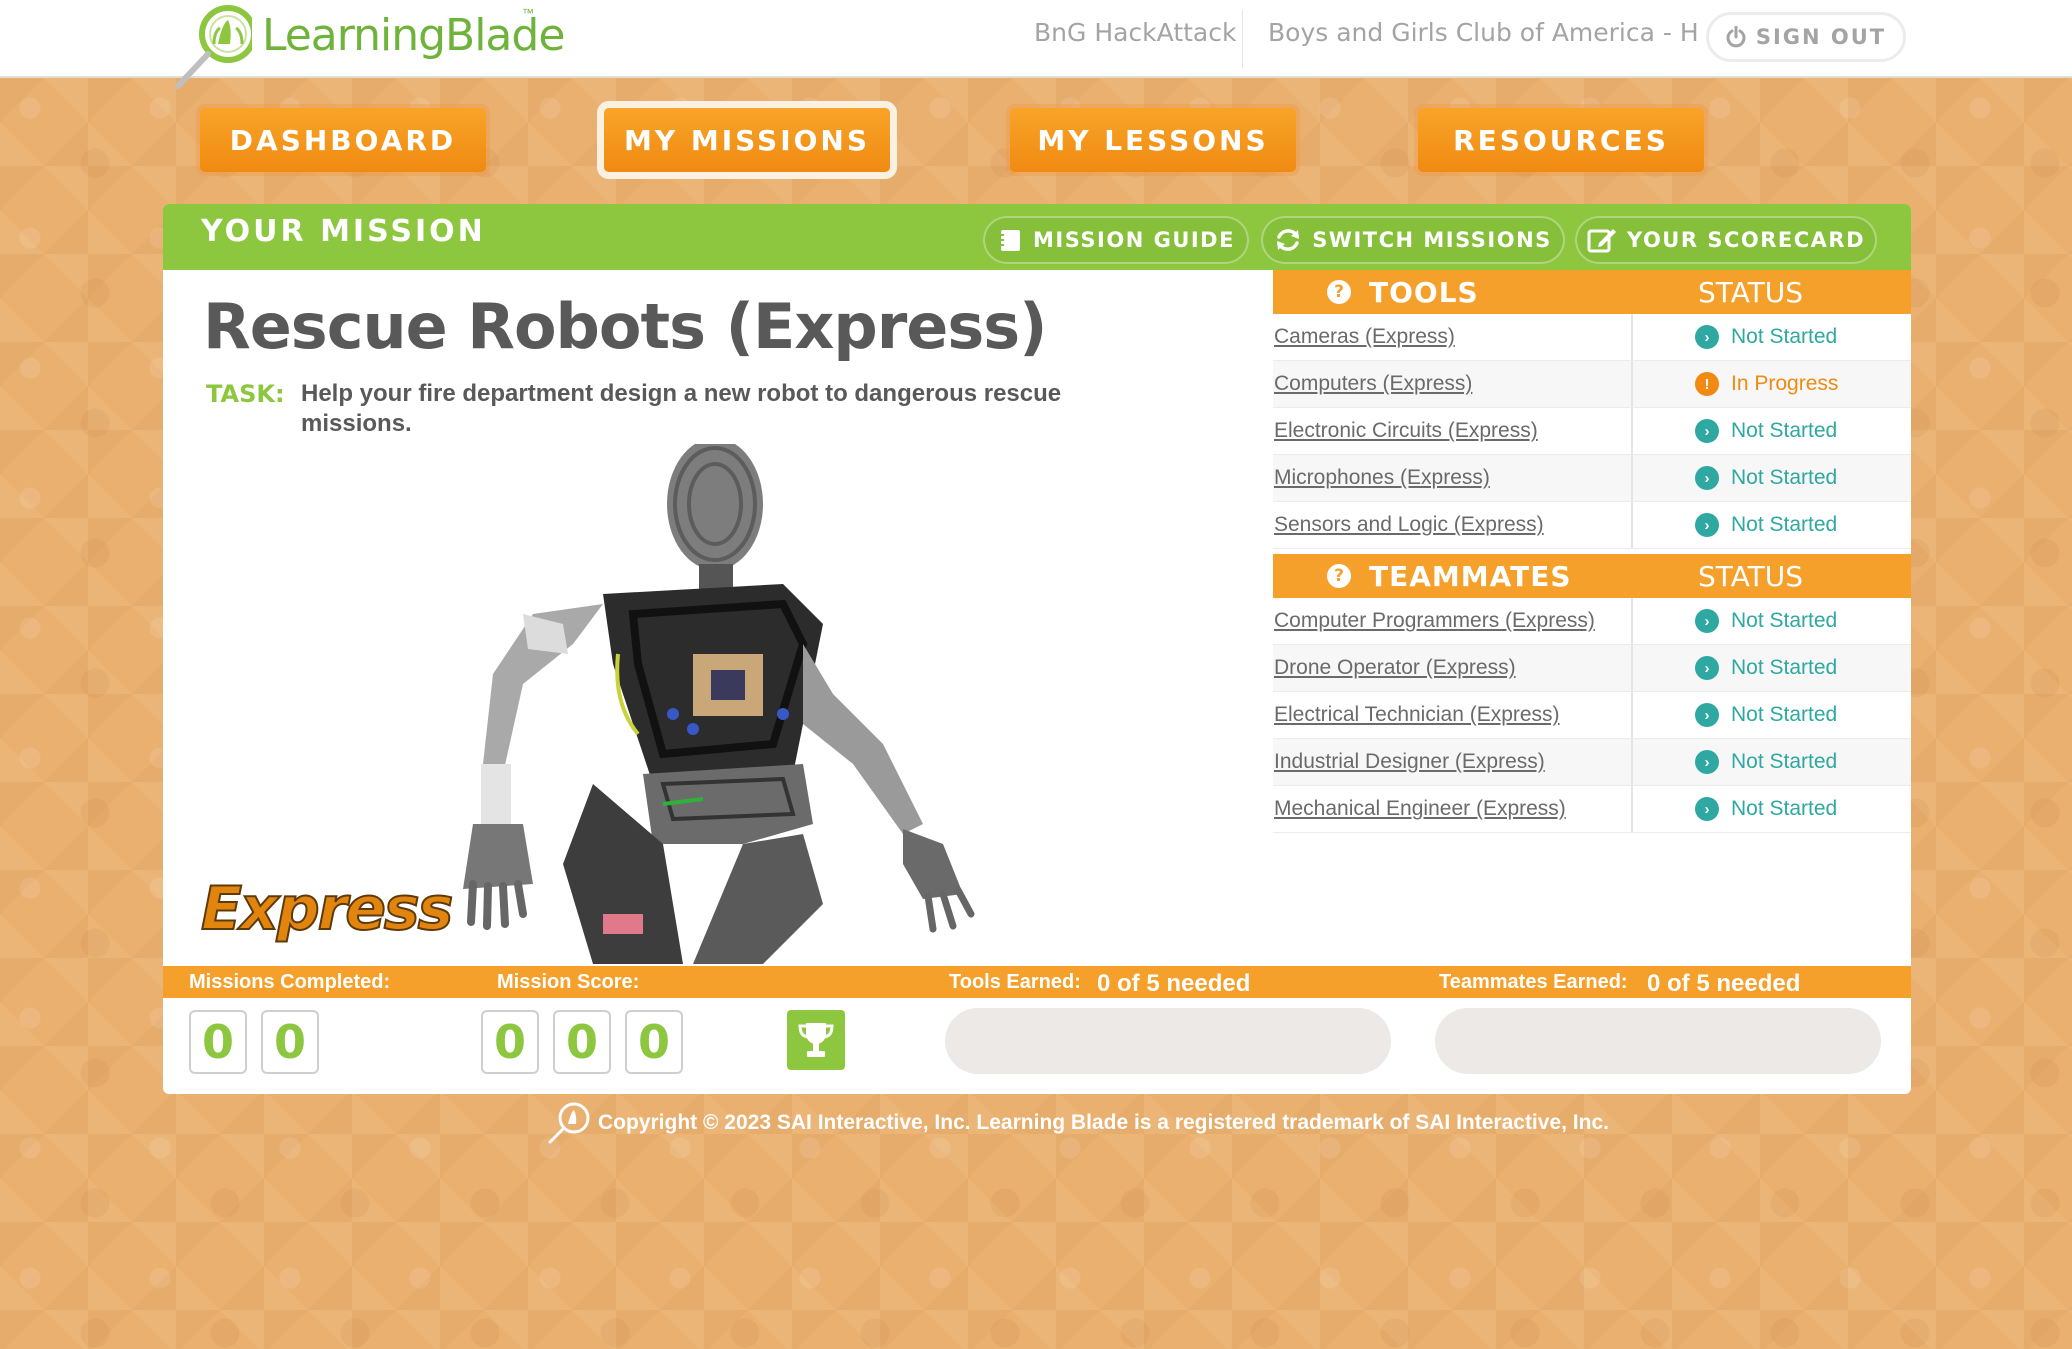 This screenshot has width=2072, height=1349. I want to click on nav-dashboard-button: DASHBOARD, so click(343, 140).